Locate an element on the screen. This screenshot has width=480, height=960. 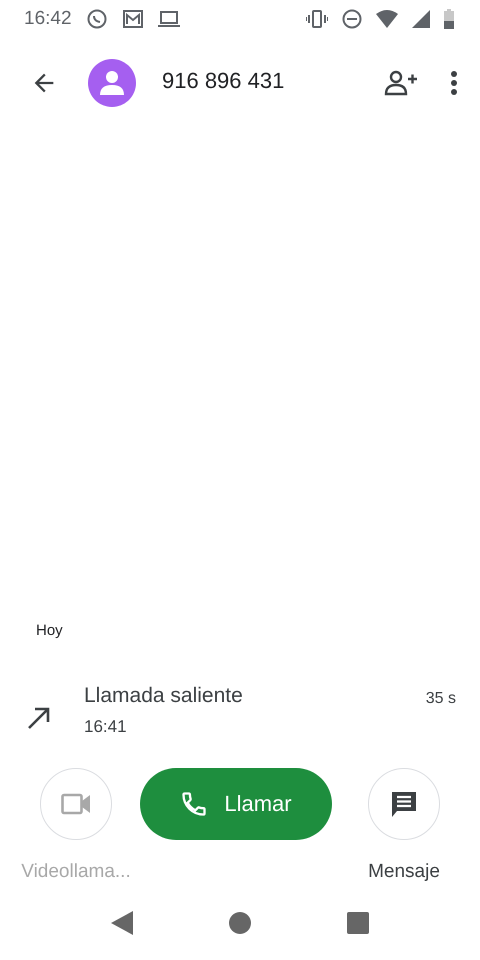
signal-icon is located at coordinates (421, 19).